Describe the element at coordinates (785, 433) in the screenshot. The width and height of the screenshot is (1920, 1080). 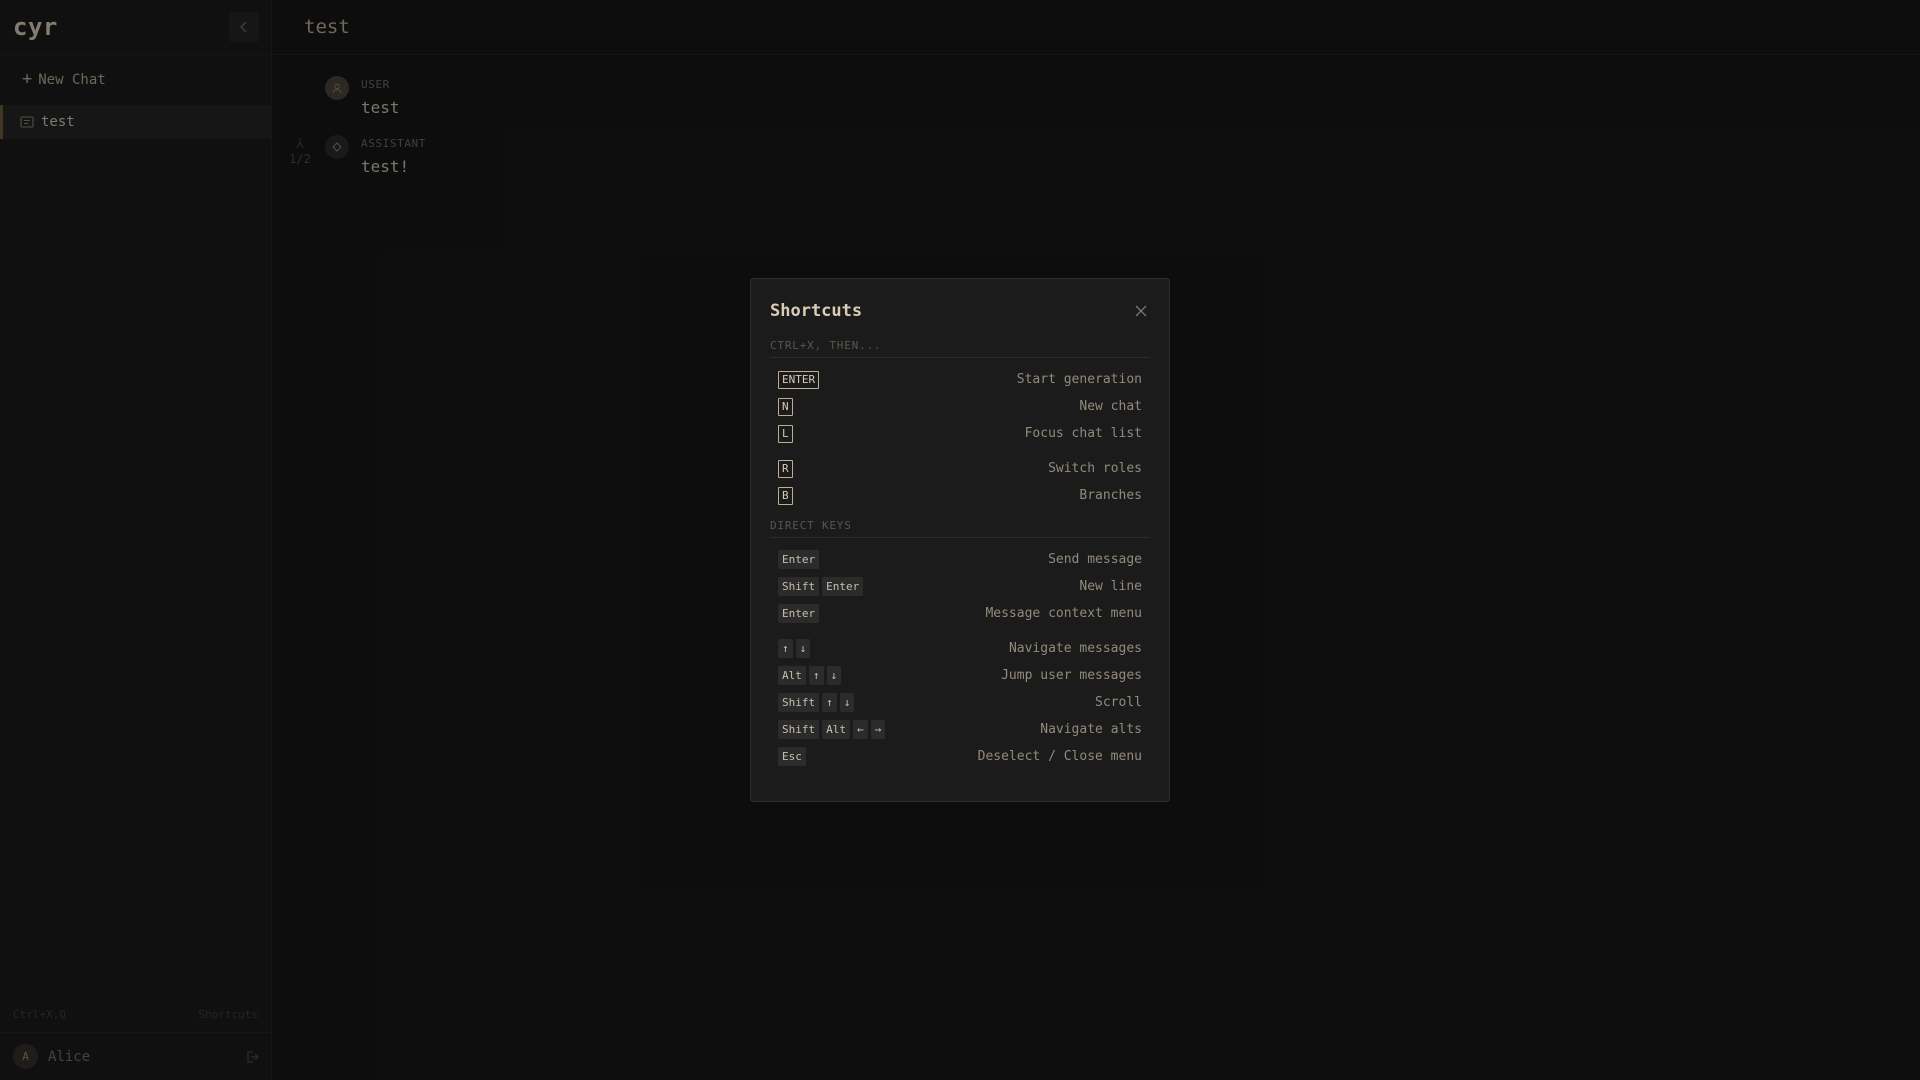
I see `key-cap: L` at that location.